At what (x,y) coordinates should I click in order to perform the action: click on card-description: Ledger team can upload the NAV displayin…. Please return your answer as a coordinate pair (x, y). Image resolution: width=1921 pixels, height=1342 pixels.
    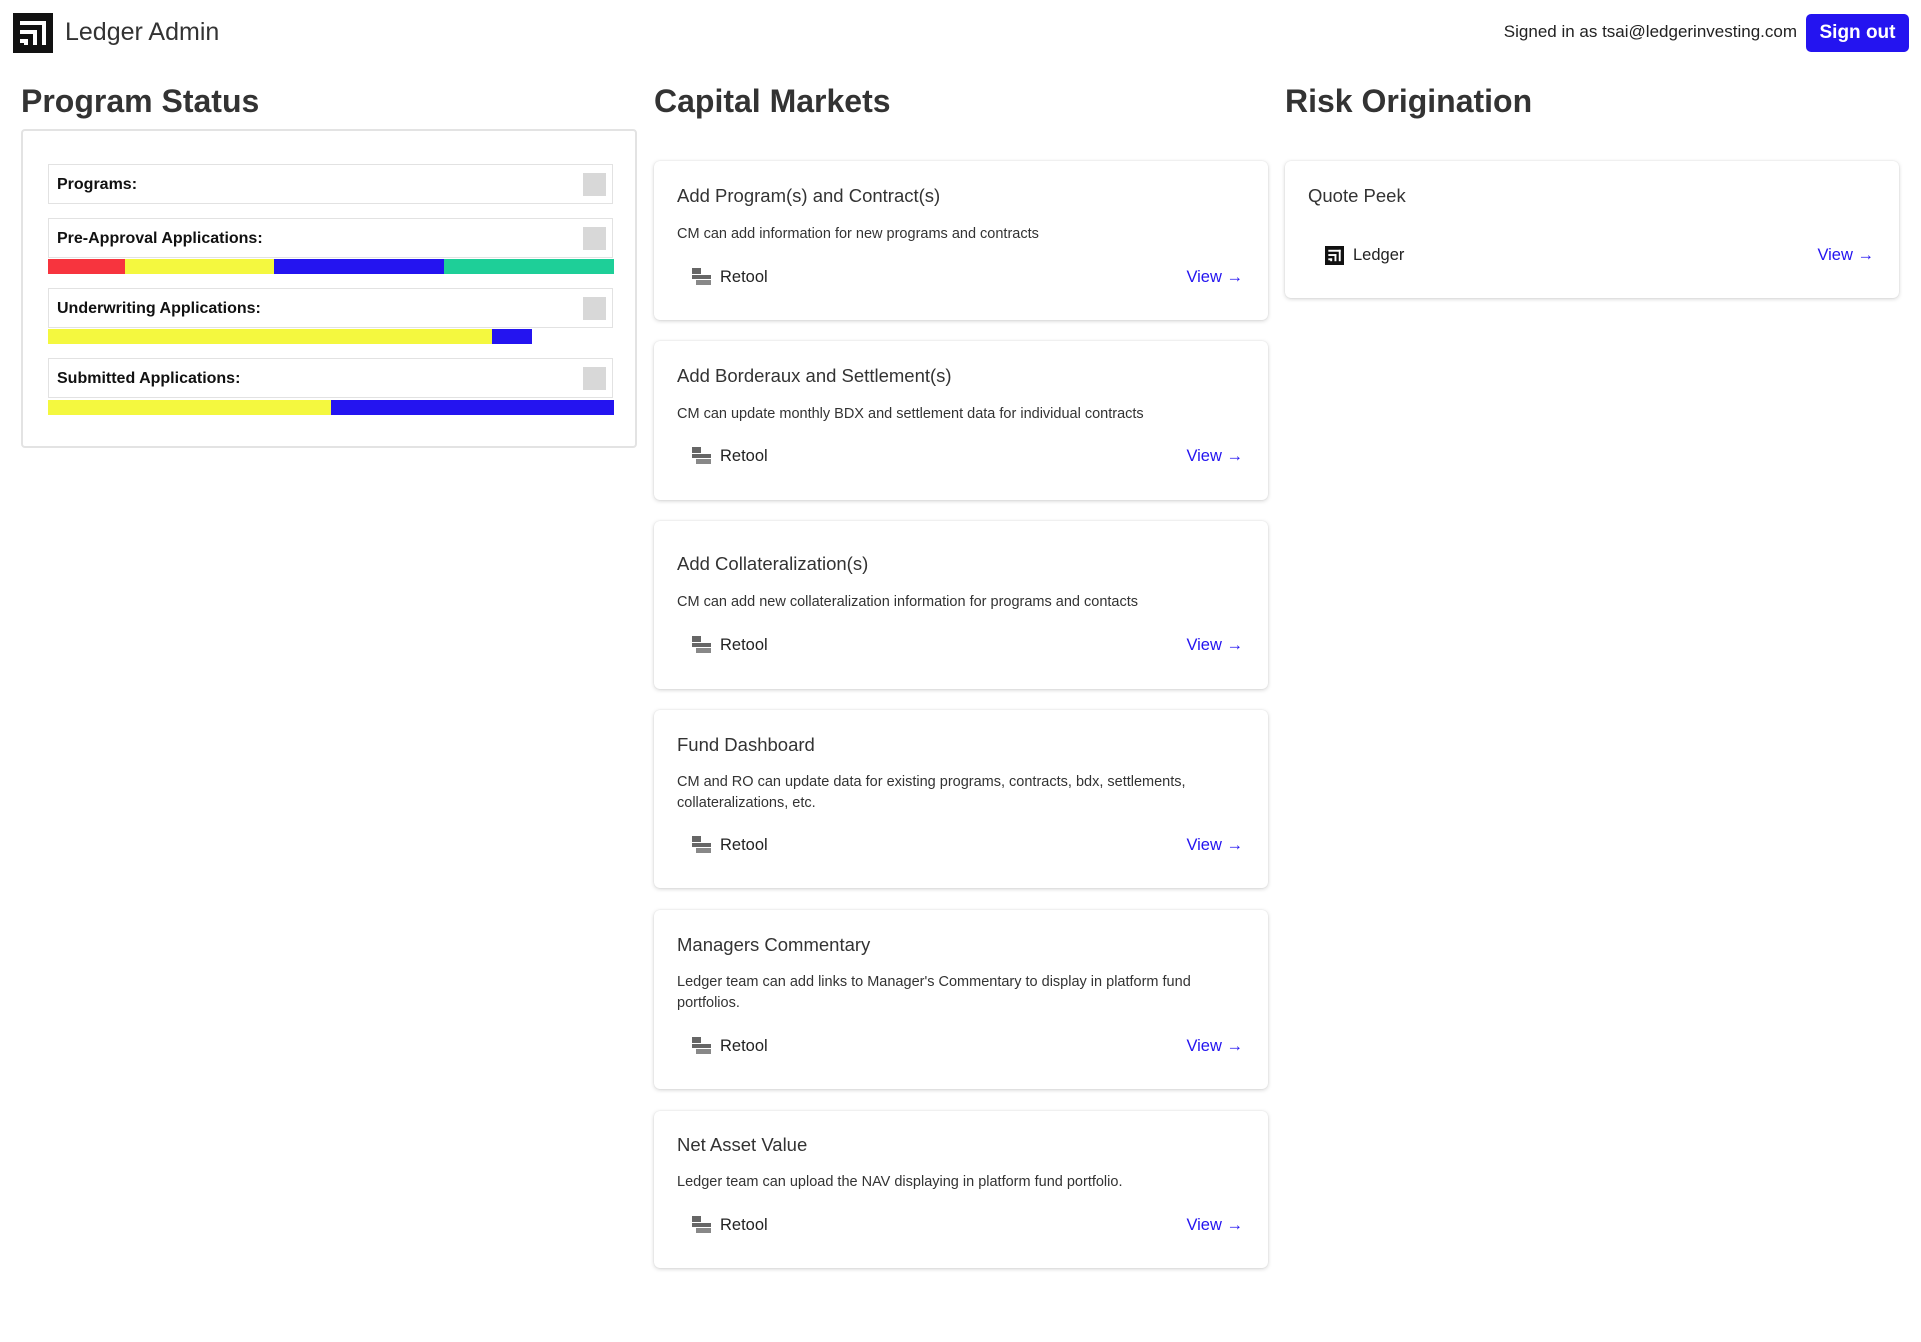
    Looking at the image, I should click on (900, 1182).